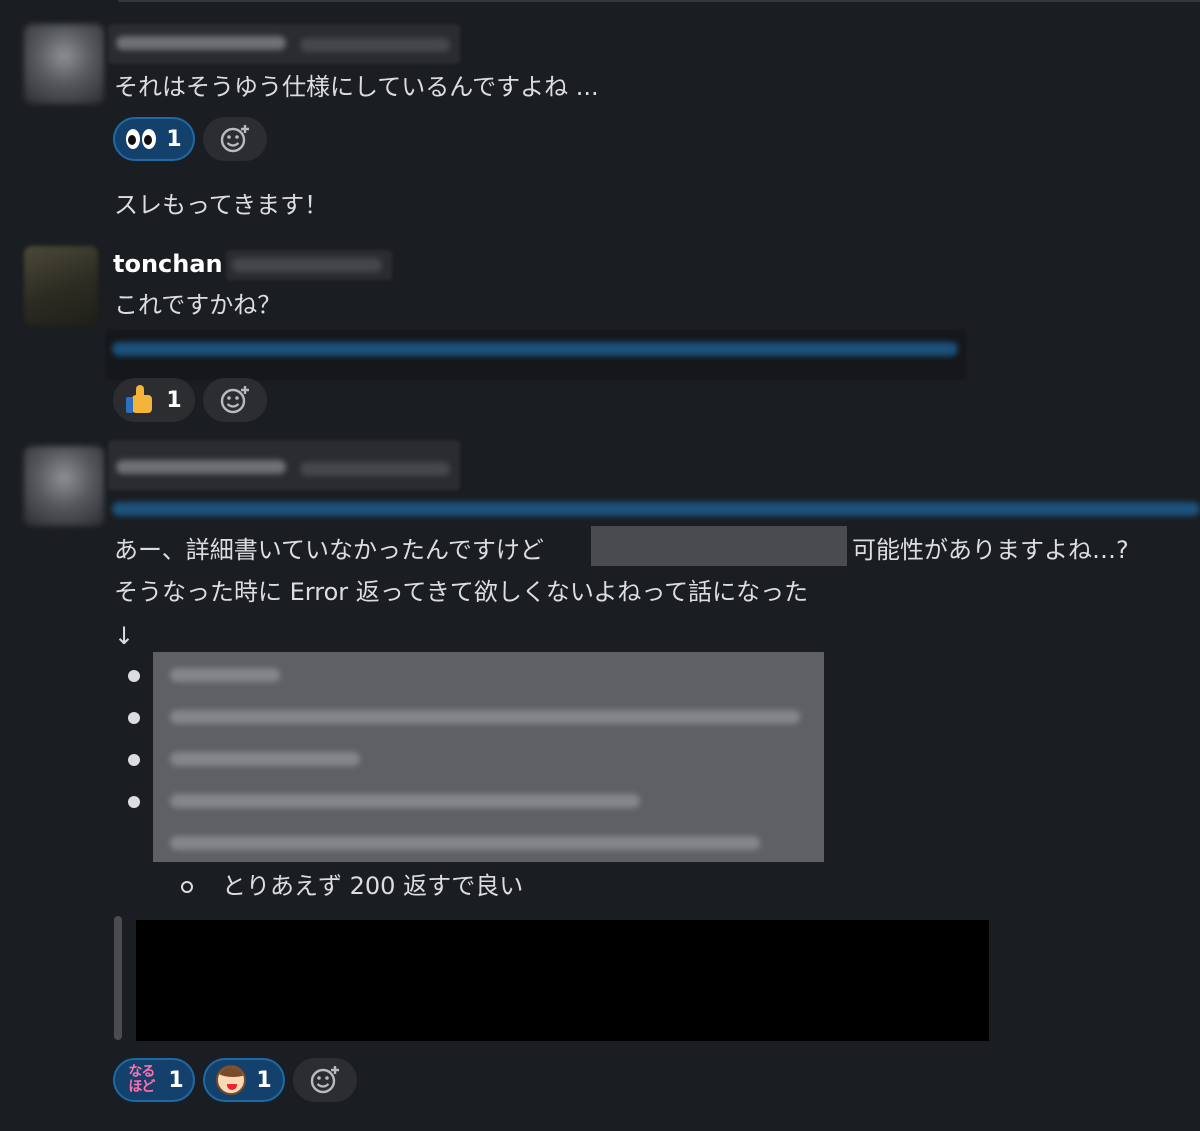  Describe the element at coordinates (141, 1079) in the screenshot. I see `naruhodo-icon: なる ほど` at that location.